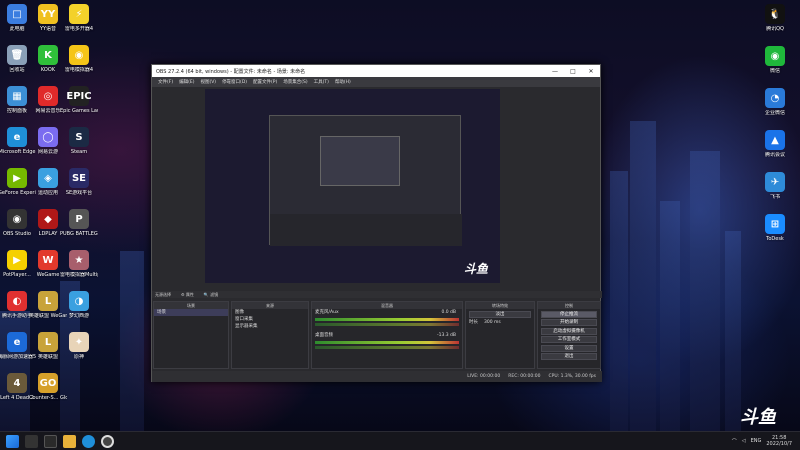 This screenshot has height=450, width=800. What do you see at coordinates (475, 269) in the screenshot?
I see `preview-logo: 斗鱼` at bounding box center [475, 269].